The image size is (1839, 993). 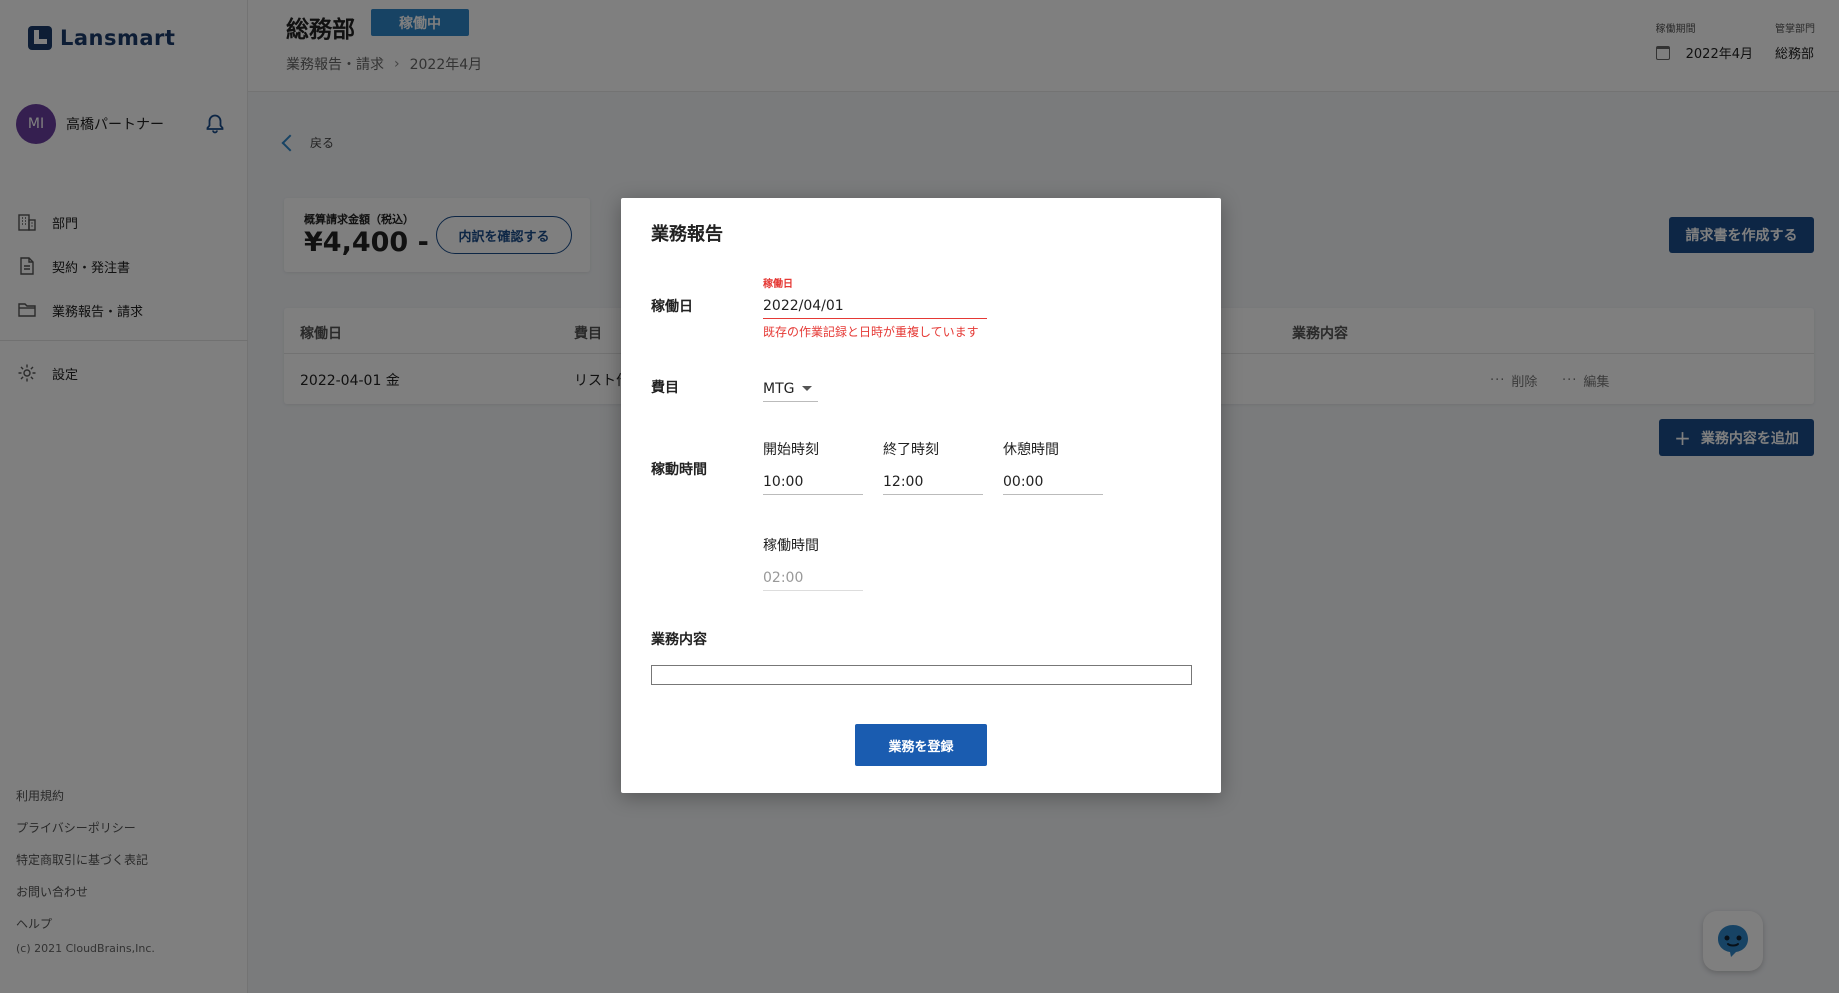 What do you see at coordinates (911, 450) in the screenshot?
I see `end-time-label: 終了時刻` at bounding box center [911, 450].